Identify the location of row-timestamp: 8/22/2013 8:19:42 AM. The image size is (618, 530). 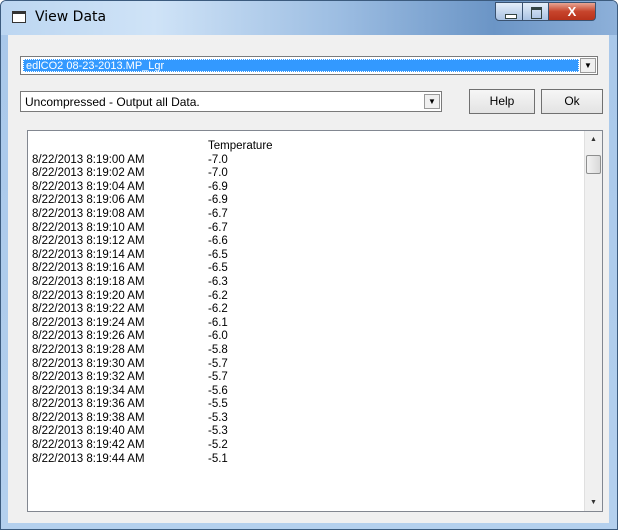
(88, 445).